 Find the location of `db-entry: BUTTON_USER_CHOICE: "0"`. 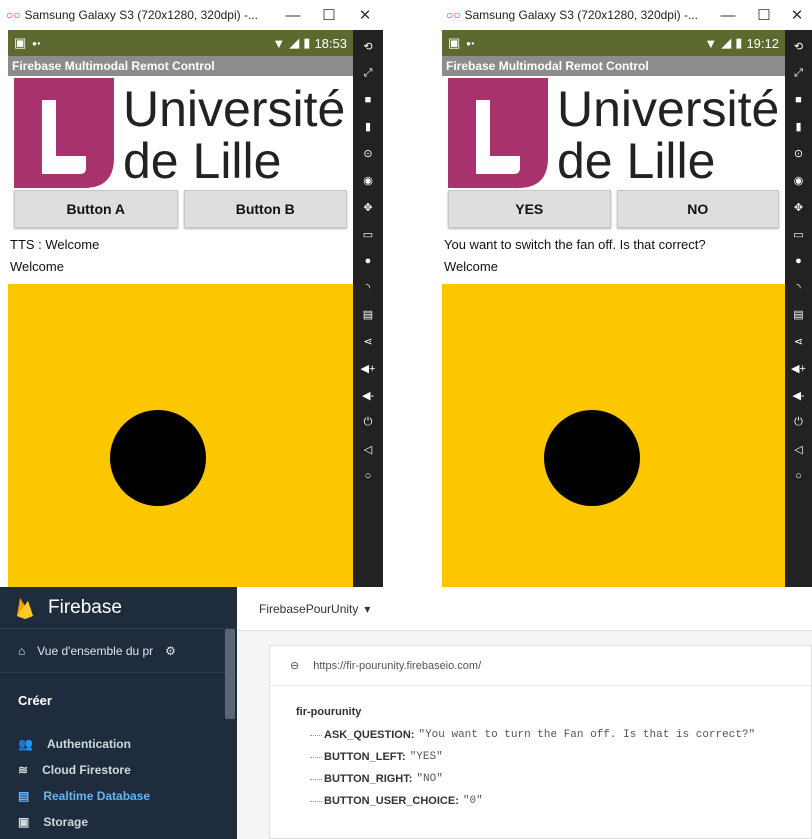

db-entry: BUTTON_USER_CHOICE: "0" is located at coordinates (553, 801).